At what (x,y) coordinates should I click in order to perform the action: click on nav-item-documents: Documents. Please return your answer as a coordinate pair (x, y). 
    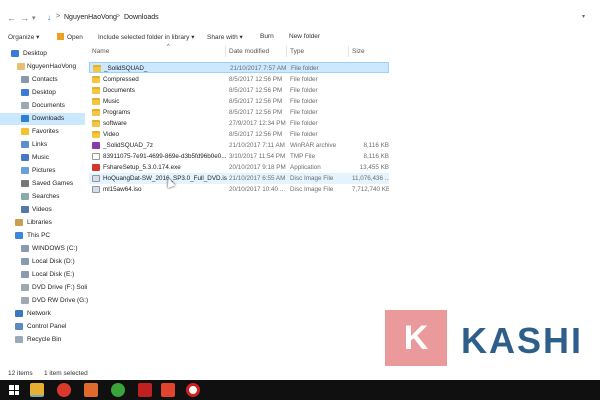
    Looking at the image, I should click on (42, 106).